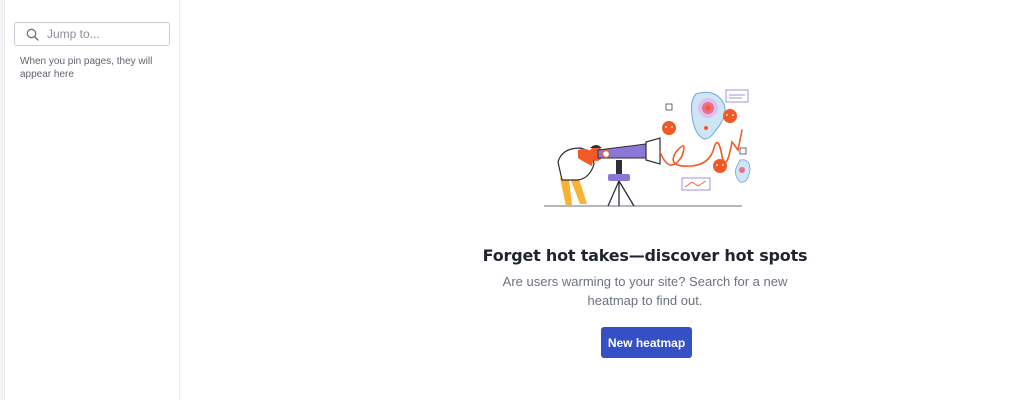 The image size is (1024, 400). What do you see at coordinates (647, 148) in the screenshot?
I see `telescope-heatmap-illustration` at bounding box center [647, 148].